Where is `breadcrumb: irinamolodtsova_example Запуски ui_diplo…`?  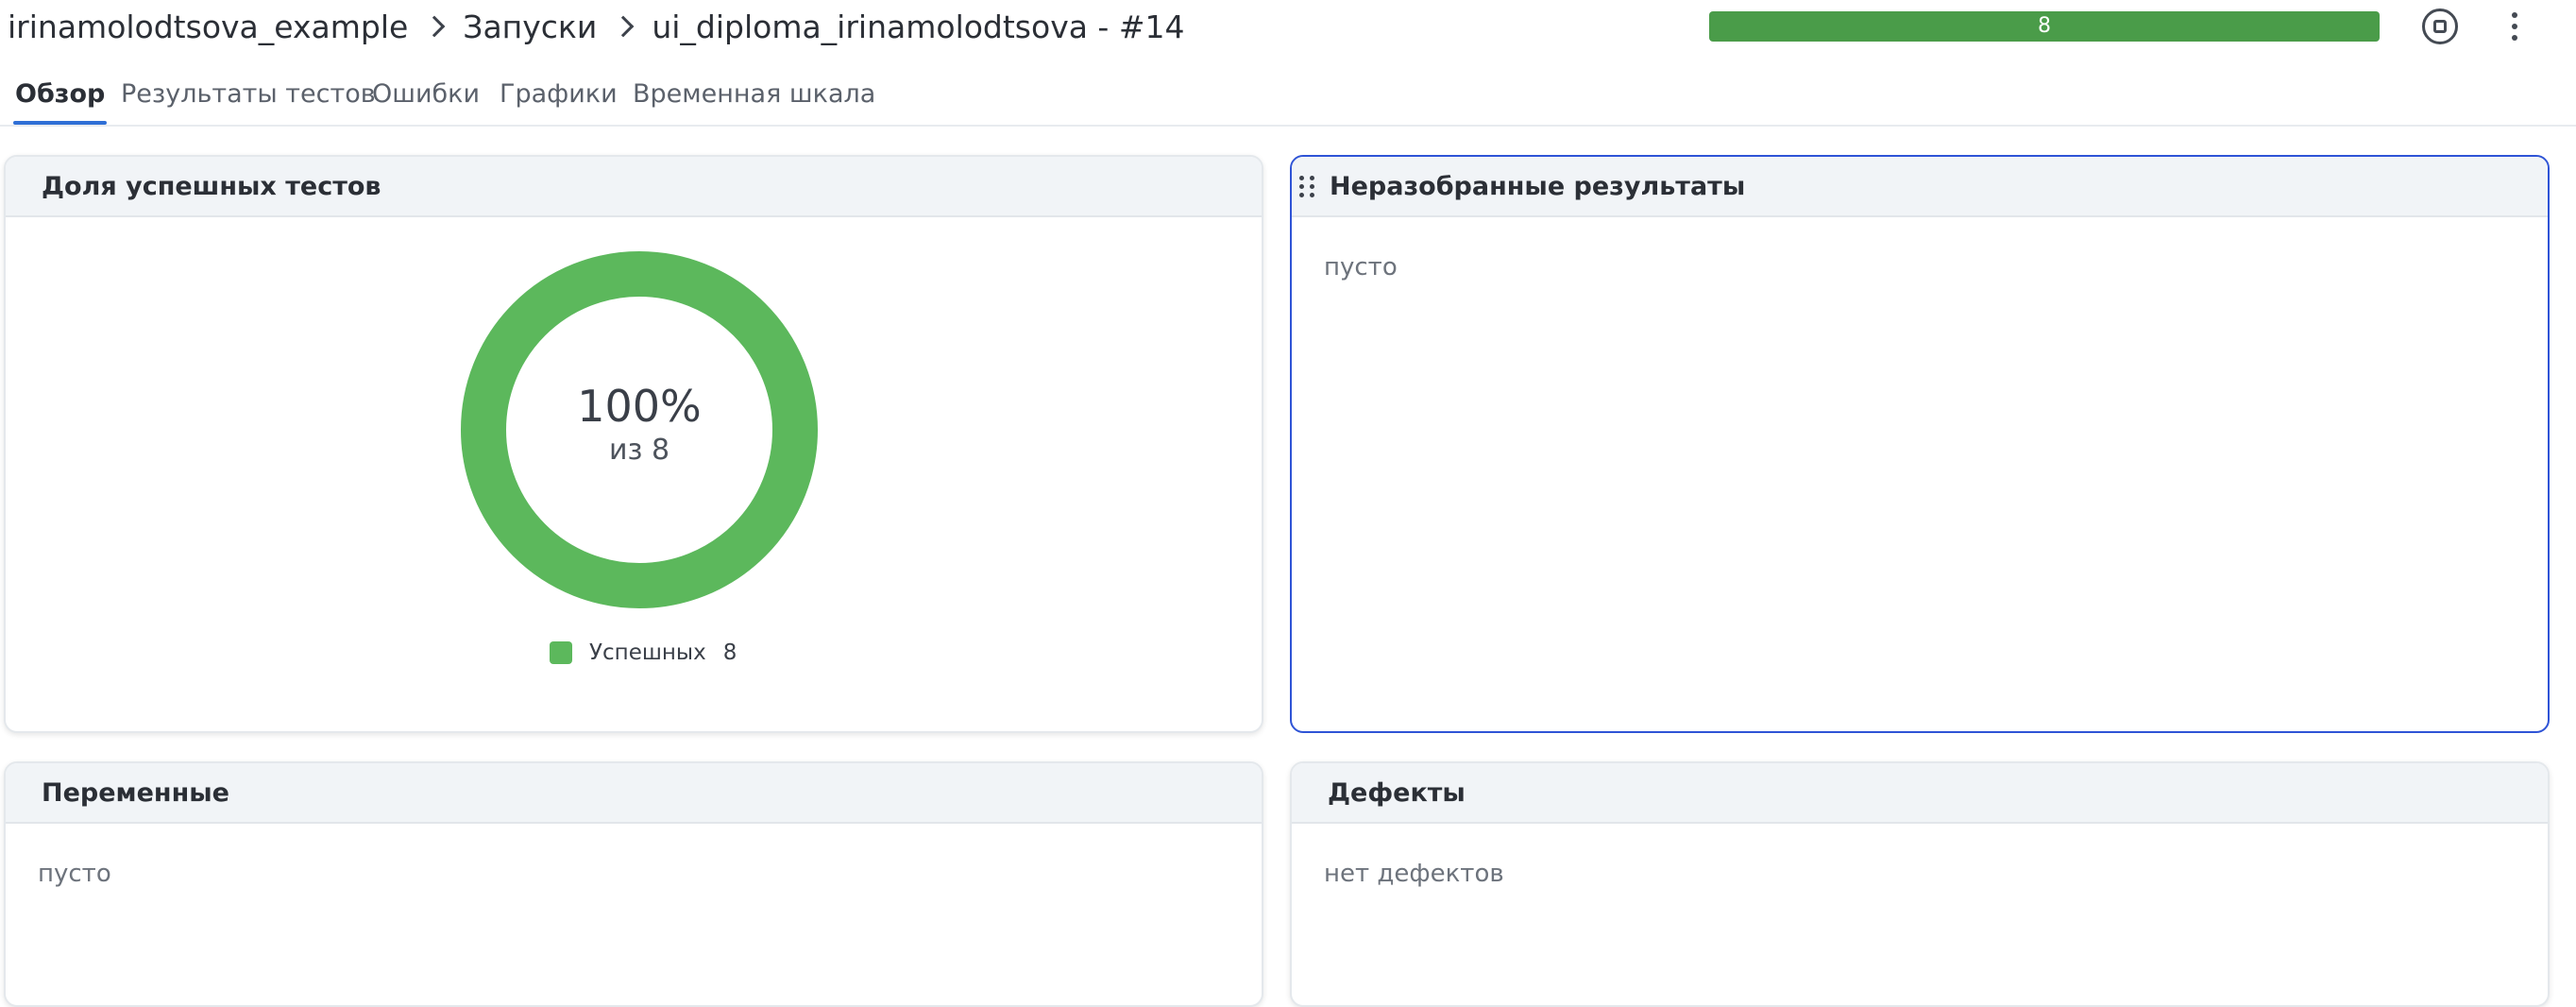 breadcrumb: irinamolodtsova_example Запуски ui_diplo… is located at coordinates (596, 26).